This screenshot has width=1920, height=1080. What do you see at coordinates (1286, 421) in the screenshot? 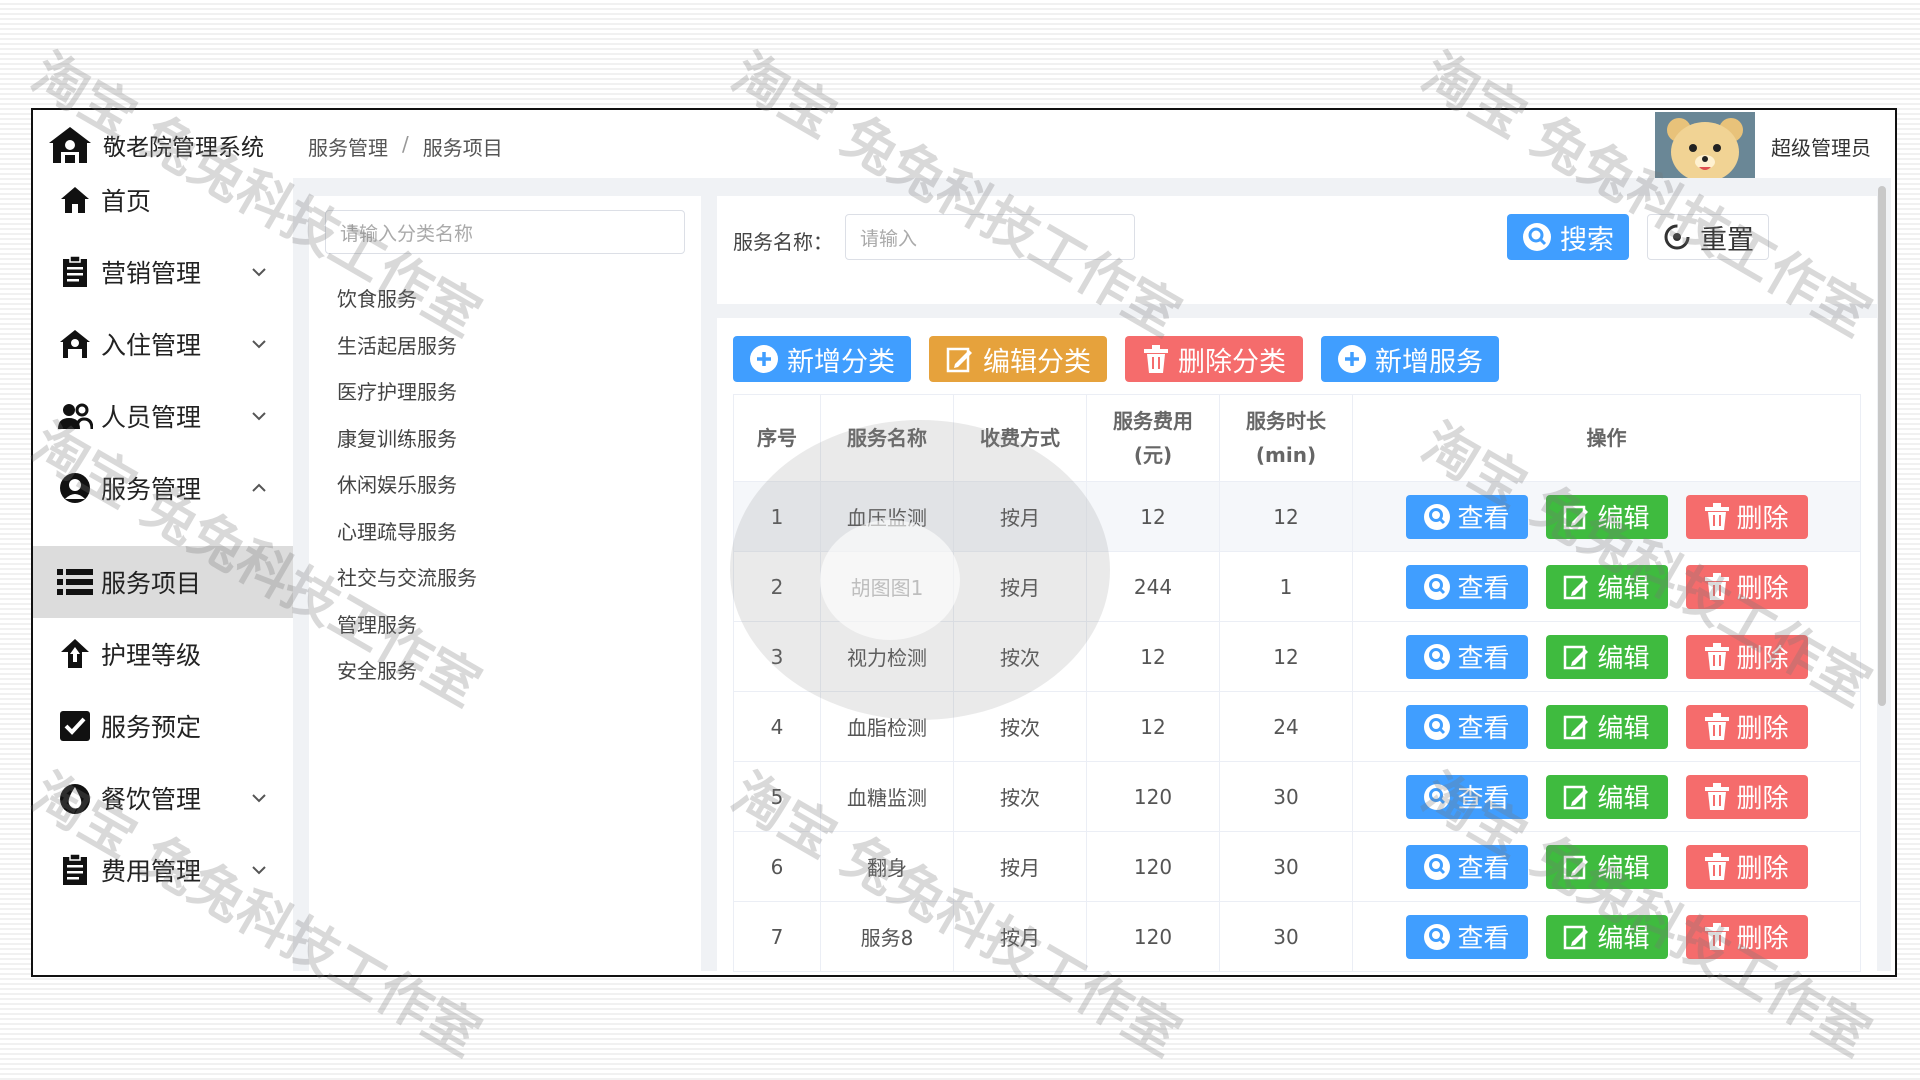
I see `header-duration-line1: 服务时长` at bounding box center [1286, 421].